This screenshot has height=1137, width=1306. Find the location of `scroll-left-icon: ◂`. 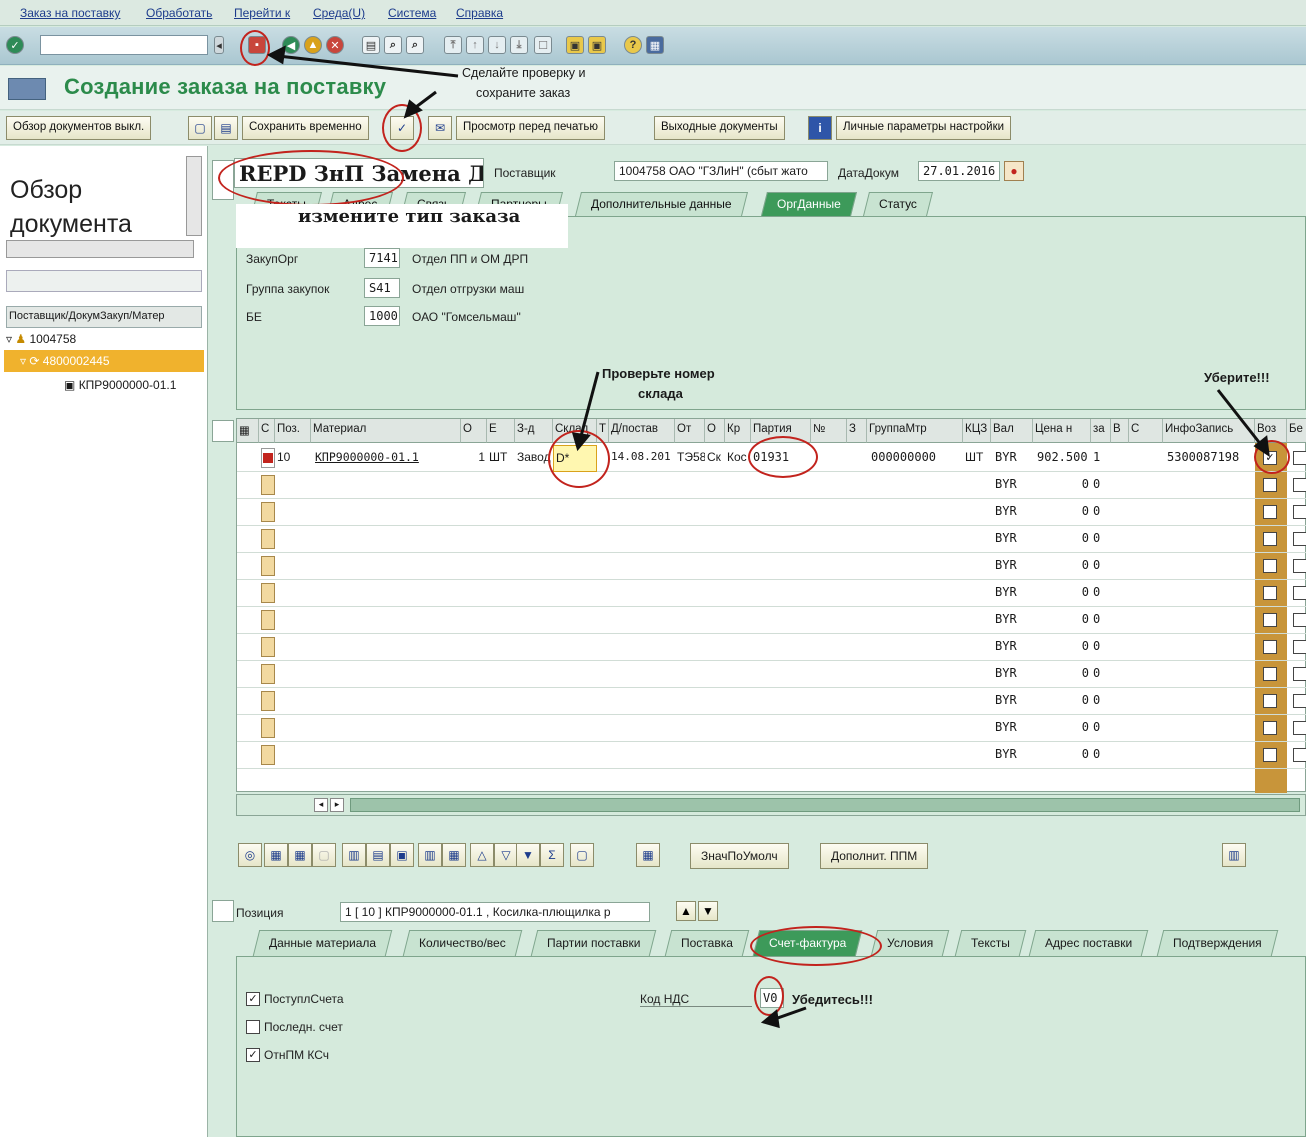

scroll-left-icon: ◂ is located at coordinates (321, 805).